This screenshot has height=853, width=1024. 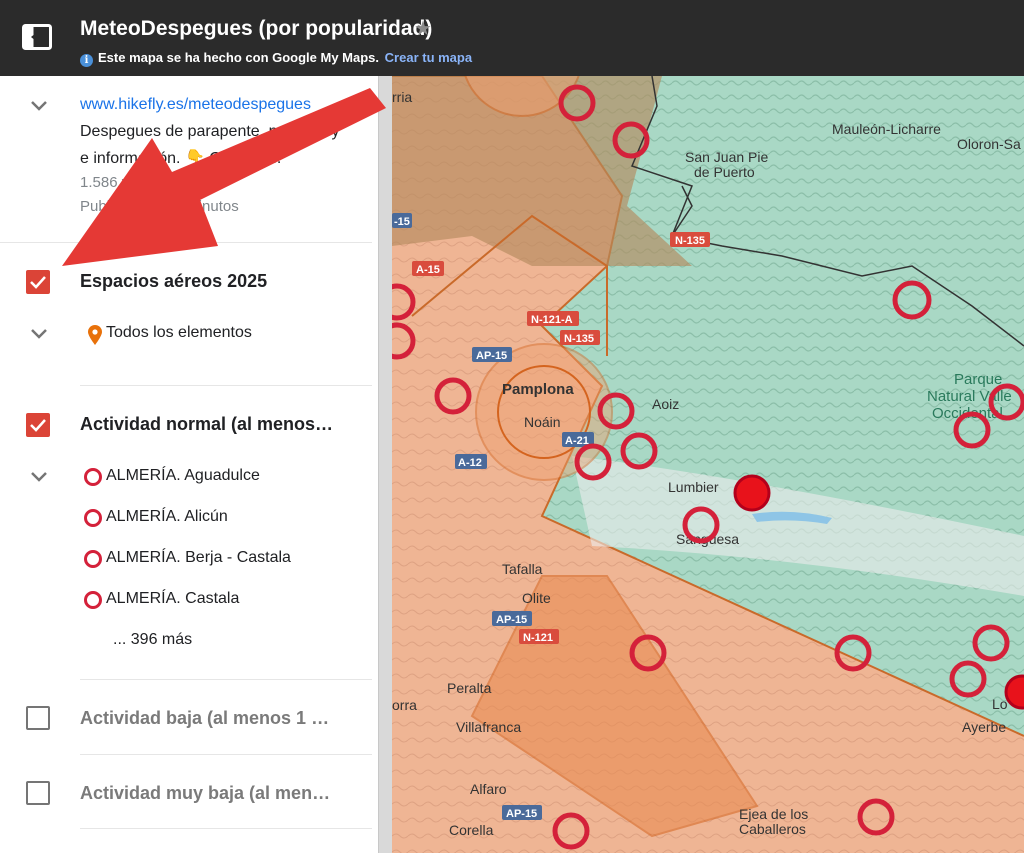 I want to click on orange-pin-icon, so click(x=95, y=335).